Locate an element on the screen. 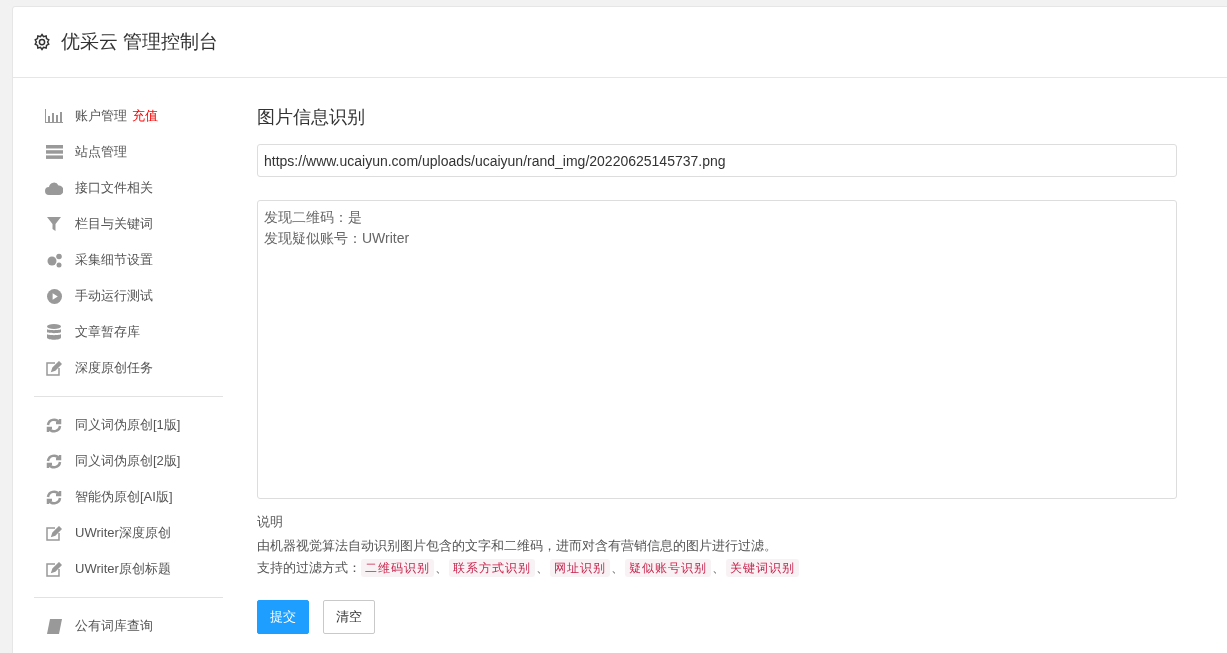  filter-tag: 疑似账号识别 is located at coordinates (668, 567).